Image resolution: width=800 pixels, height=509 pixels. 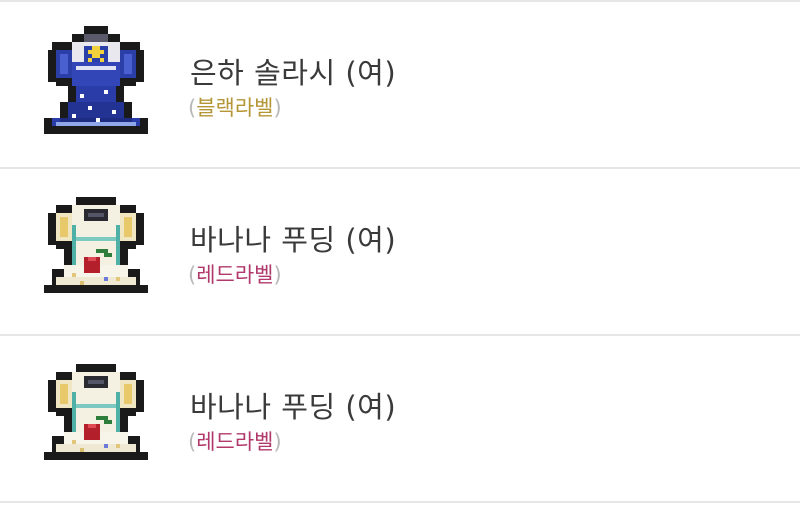 What do you see at coordinates (293, 73) in the screenshot?
I see `item-name: 은하 솔라시 (여)` at bounding box center [293, 73].